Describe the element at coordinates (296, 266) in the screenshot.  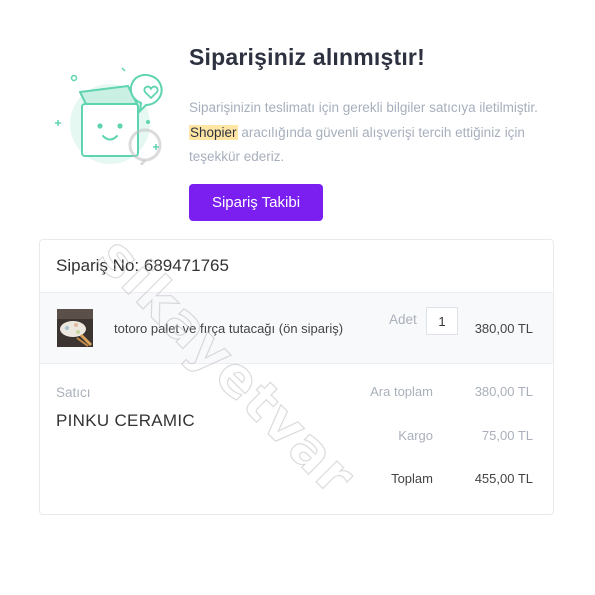
I see `order-number: Sipariş No: 689471765` at that location.